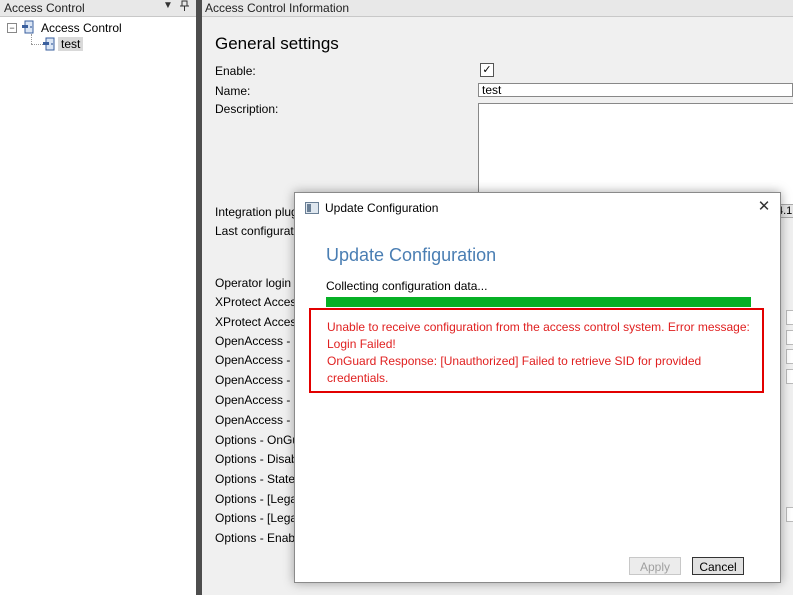 The image size is (793, 595). What do you see at coordinates (259, 420) in the screenshot?
I see `settings-label: OpenAccess - D` at bounding box center [259, 420].